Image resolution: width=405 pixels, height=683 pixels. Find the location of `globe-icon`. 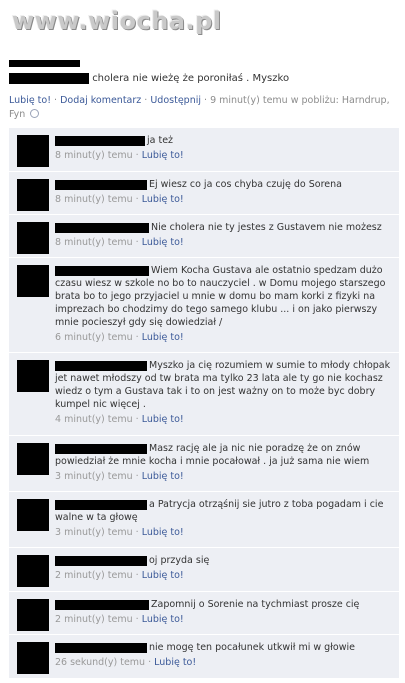

globe-icon is located at coordinates (35, 113).